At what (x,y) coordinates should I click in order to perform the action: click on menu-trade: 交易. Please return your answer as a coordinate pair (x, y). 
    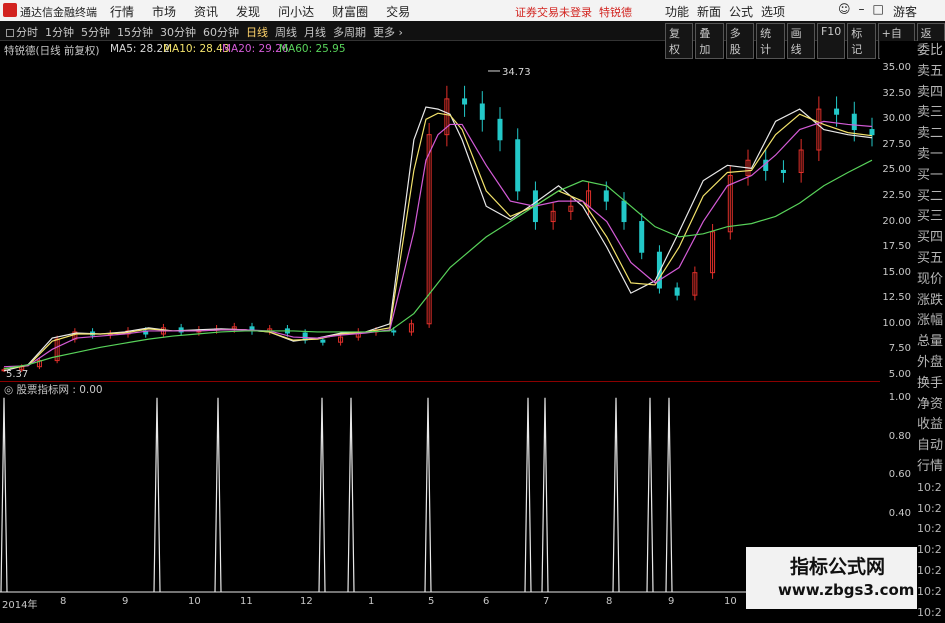
    Looking at the image, I should click on (398, 11).